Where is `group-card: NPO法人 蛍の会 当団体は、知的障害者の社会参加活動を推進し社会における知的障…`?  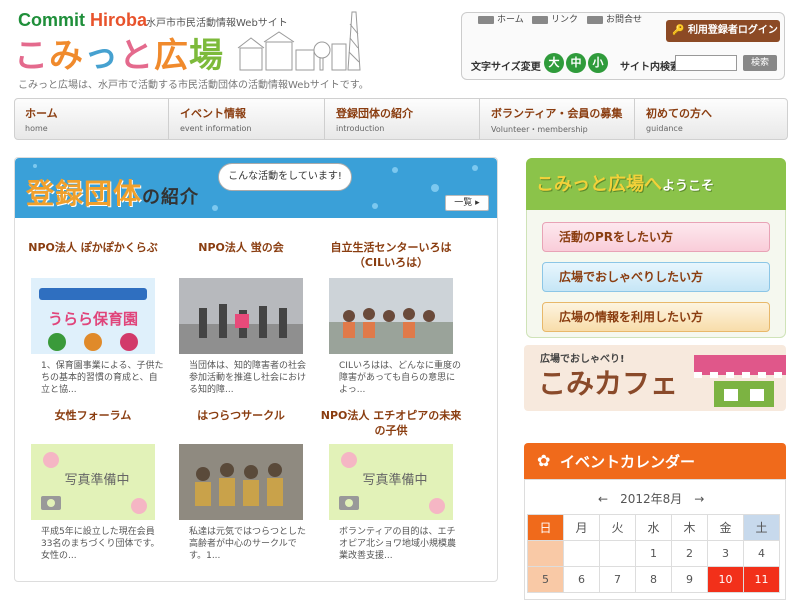
group-card: NPO法人 蛍の会 当団体は、知的障害者の社会参加活動を推進し社会における知的障… is located at coordinates (241, 318).